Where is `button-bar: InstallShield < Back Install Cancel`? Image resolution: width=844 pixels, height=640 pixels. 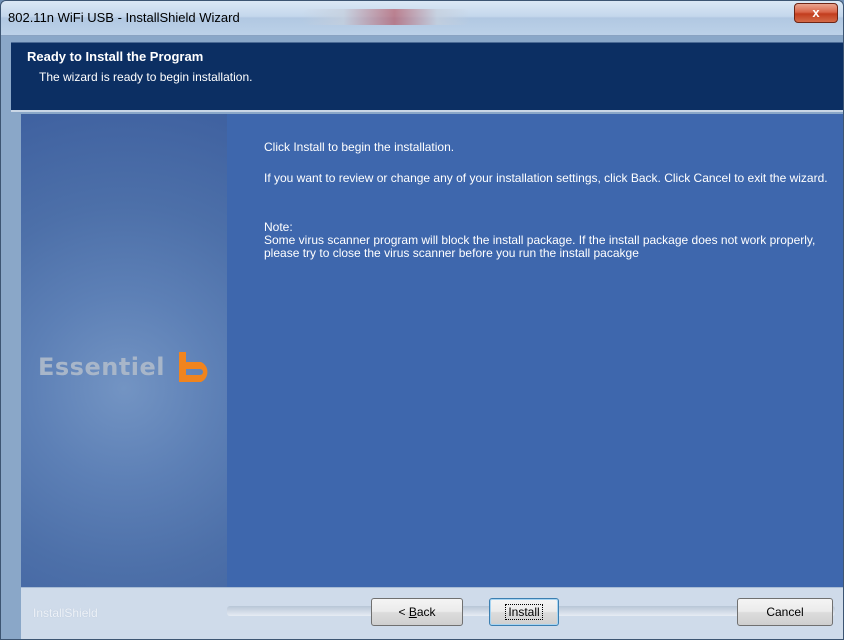 button-bar: InstallShield < Back Install Cancel is located at coordinates (432, 613).